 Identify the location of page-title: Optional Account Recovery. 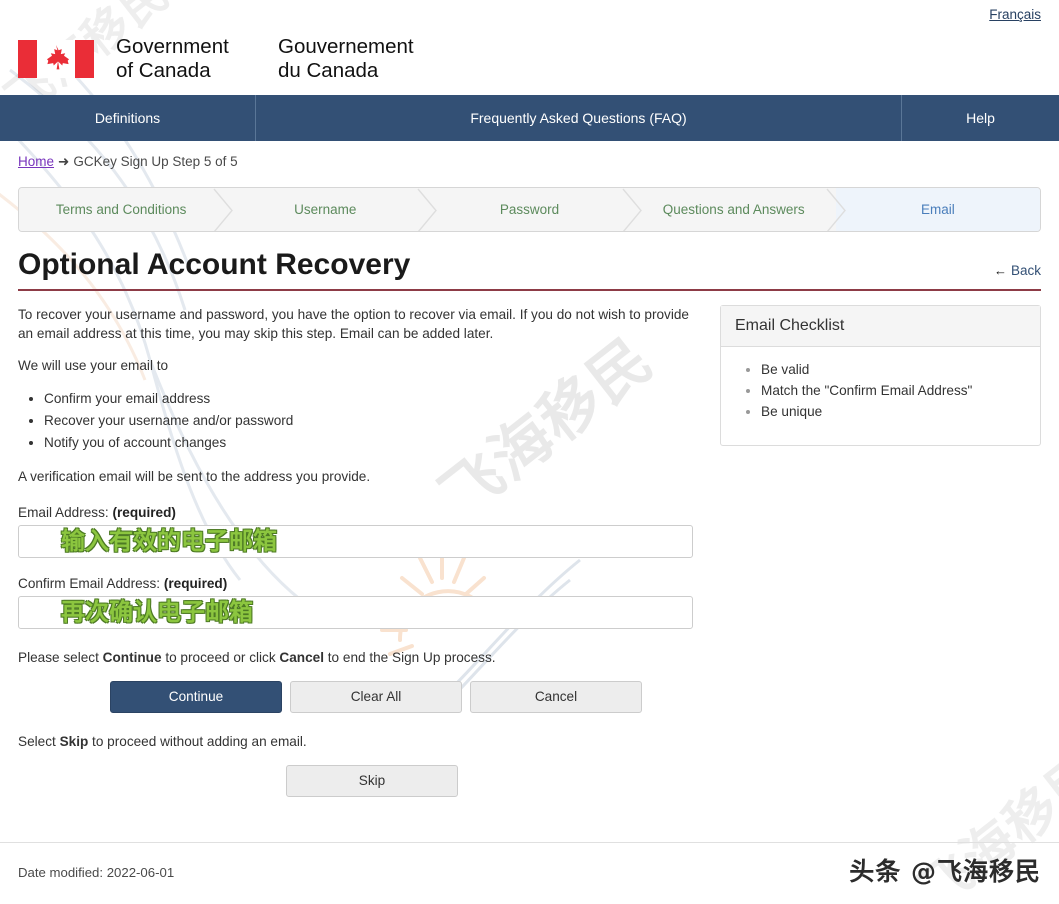
(214, 264).